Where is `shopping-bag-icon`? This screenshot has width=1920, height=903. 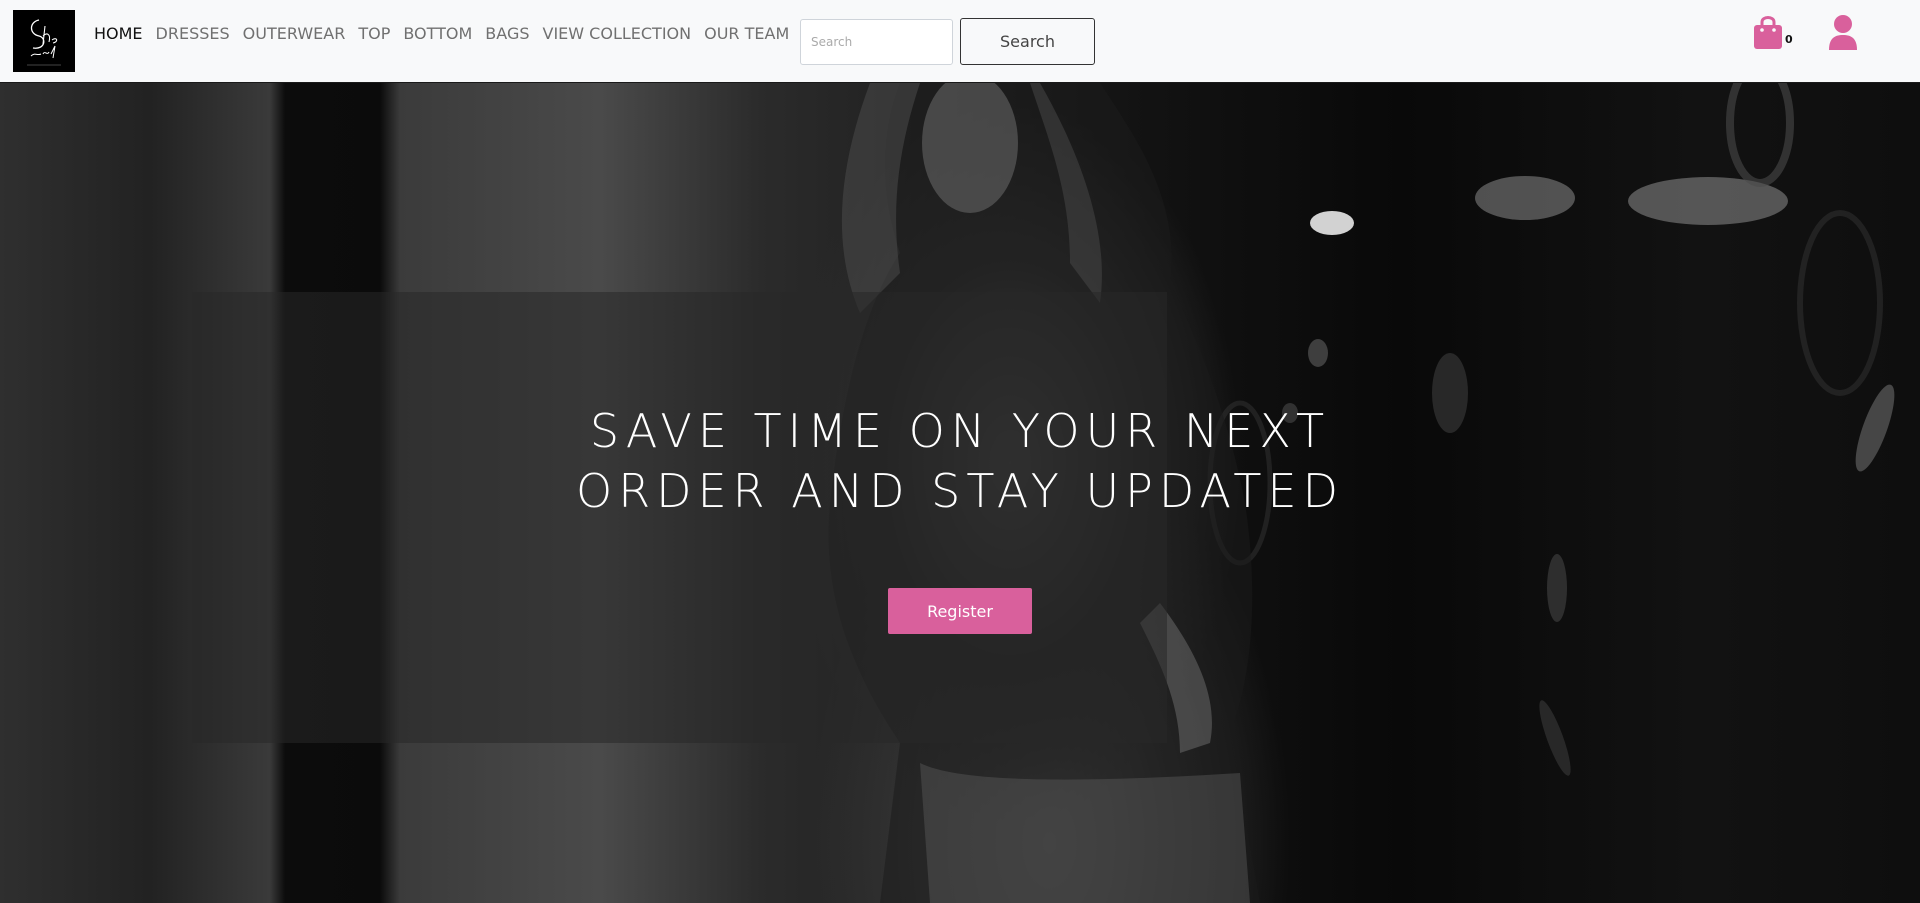
shopping-bag-icon is located at coordinates (1768, 32).